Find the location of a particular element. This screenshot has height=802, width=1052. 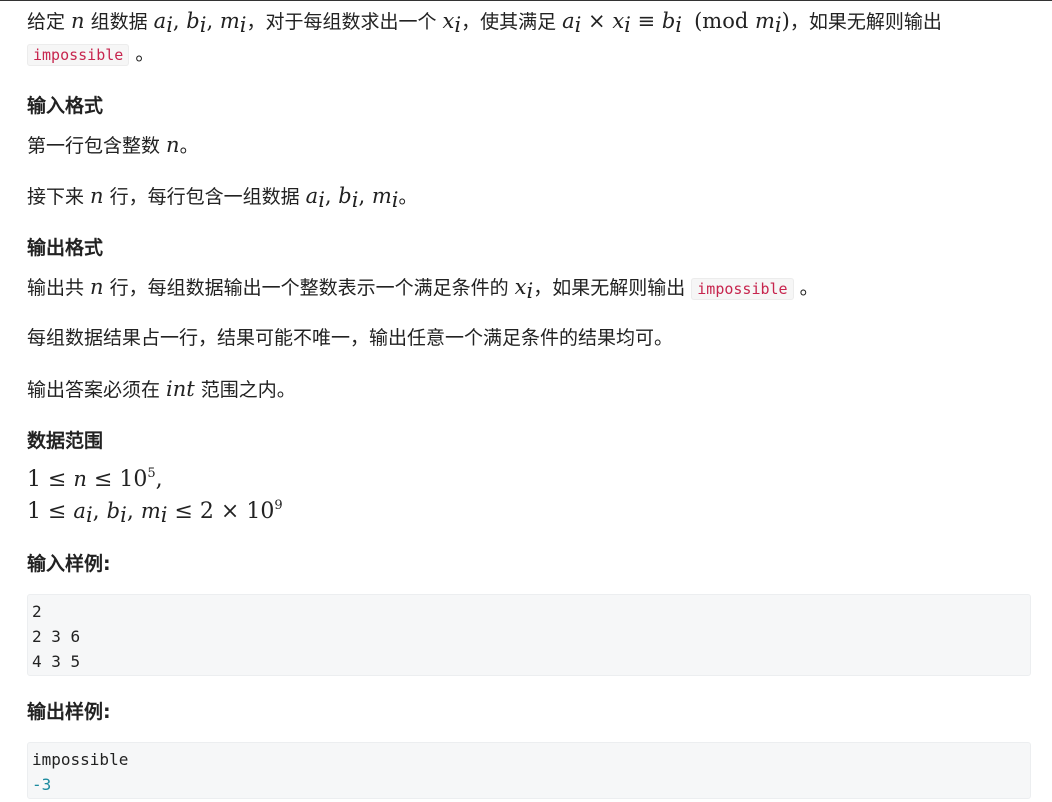

intro-text-part: 组数据 is located at coordinates (119, 22).